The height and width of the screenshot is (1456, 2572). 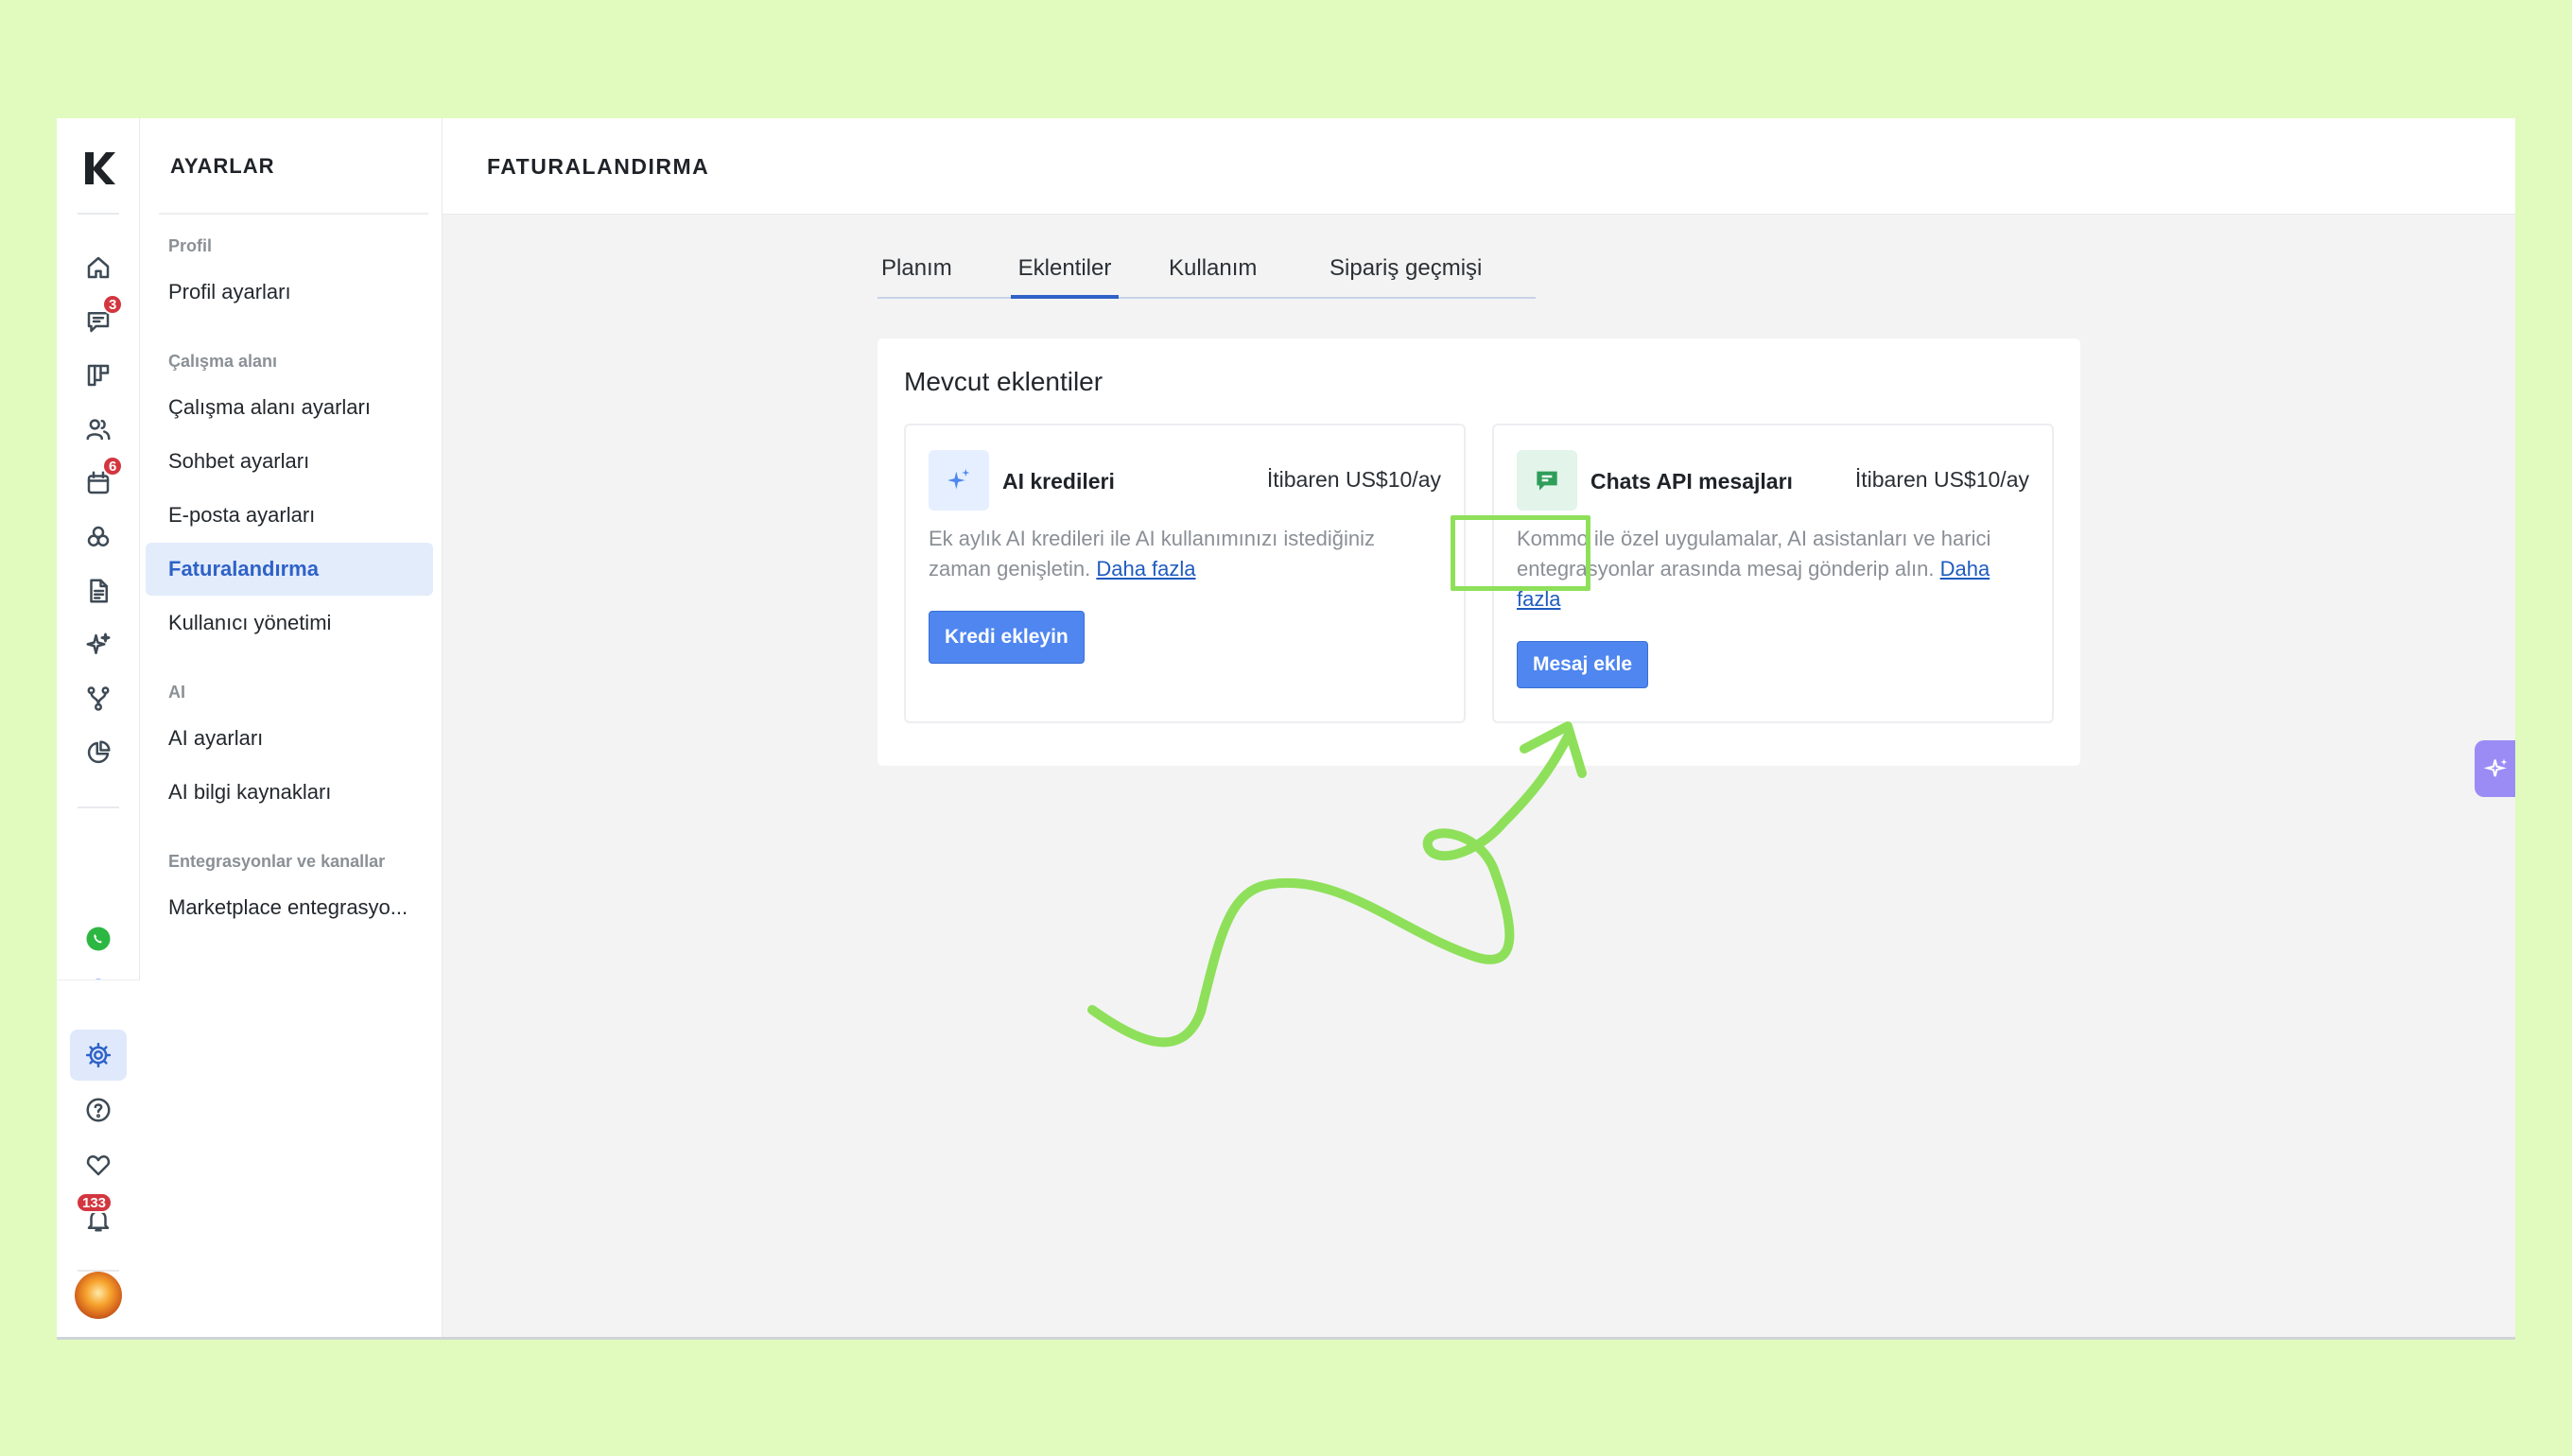 I want to click on branches-icon, so click(x=98, y=698).